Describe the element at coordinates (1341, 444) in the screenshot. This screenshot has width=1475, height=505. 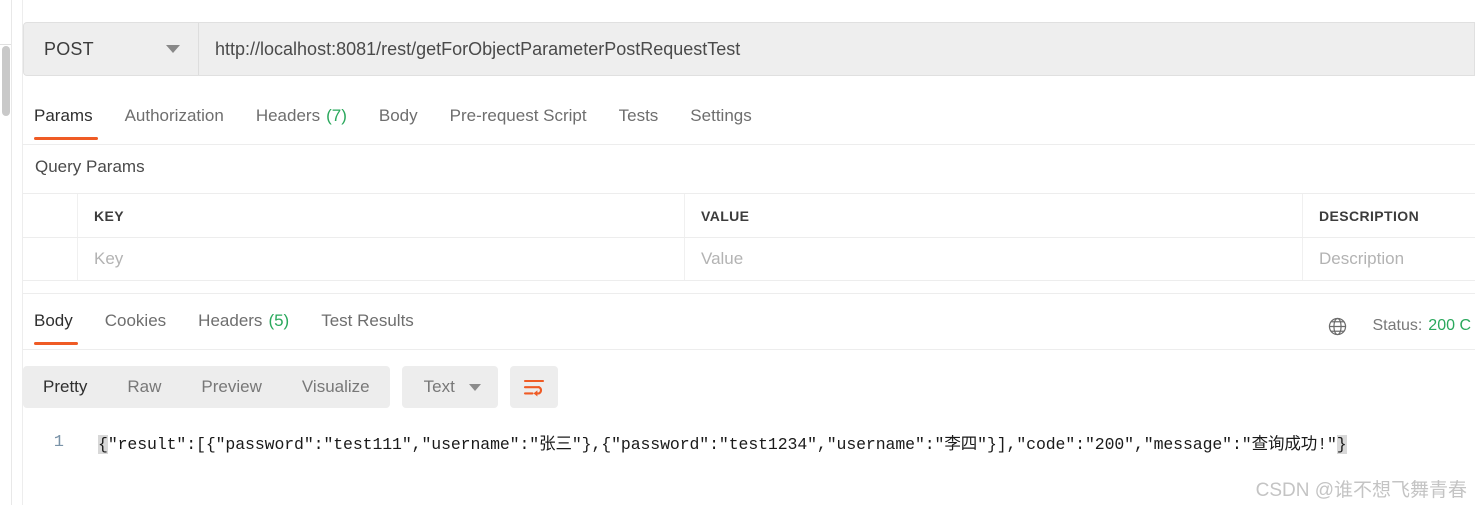
I see `close-brace: }` at that location.